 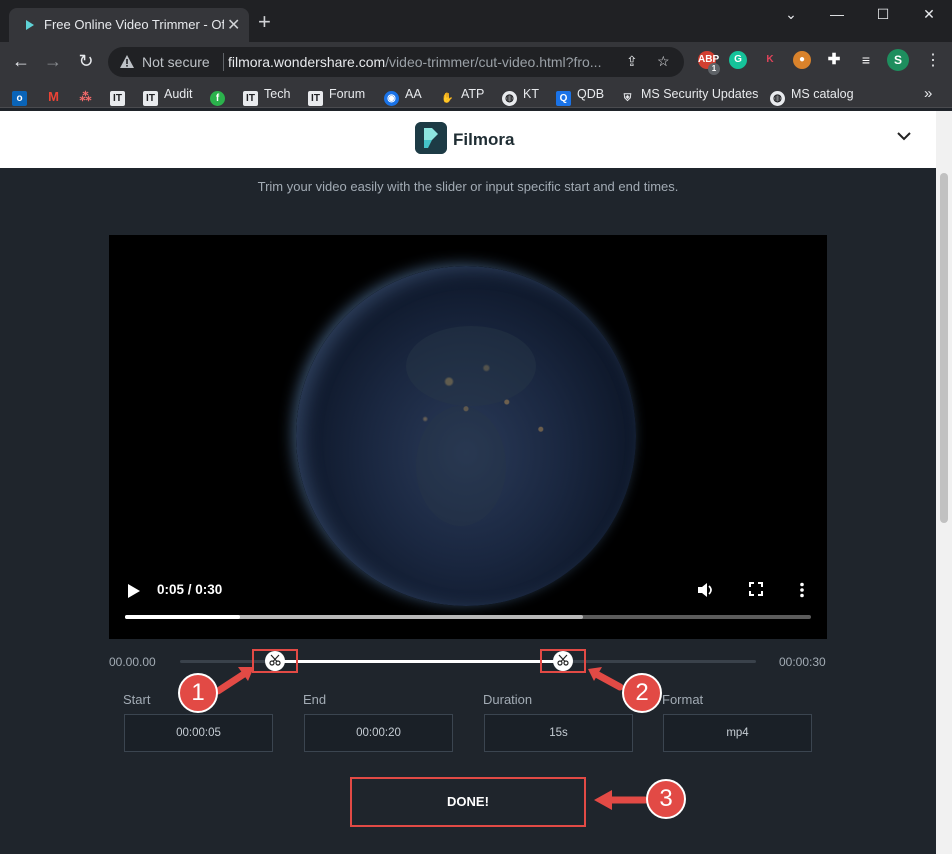 I want to click on bookmark-audit: IT Audit, so click(x=168, y=95).